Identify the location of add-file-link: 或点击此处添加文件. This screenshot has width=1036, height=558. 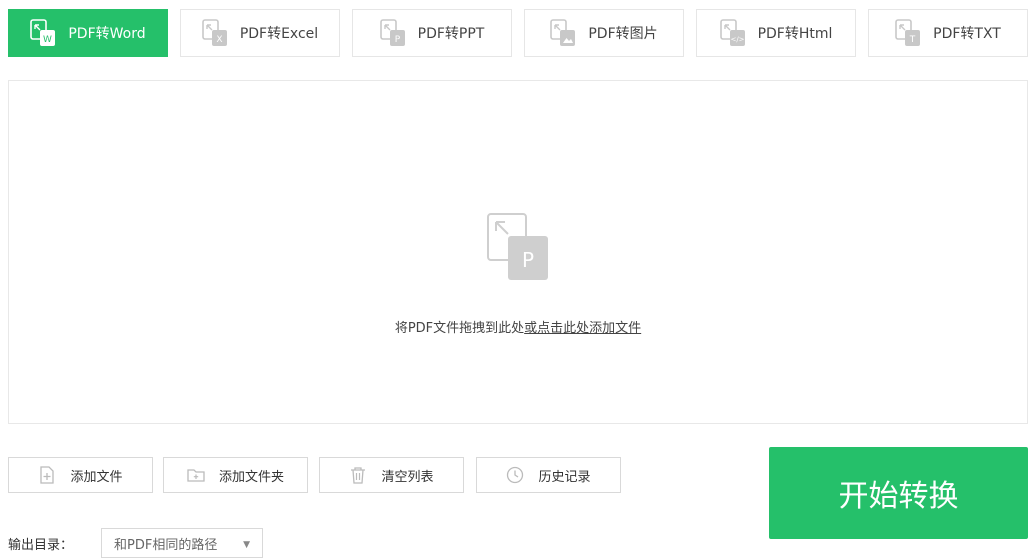
(582, 328).